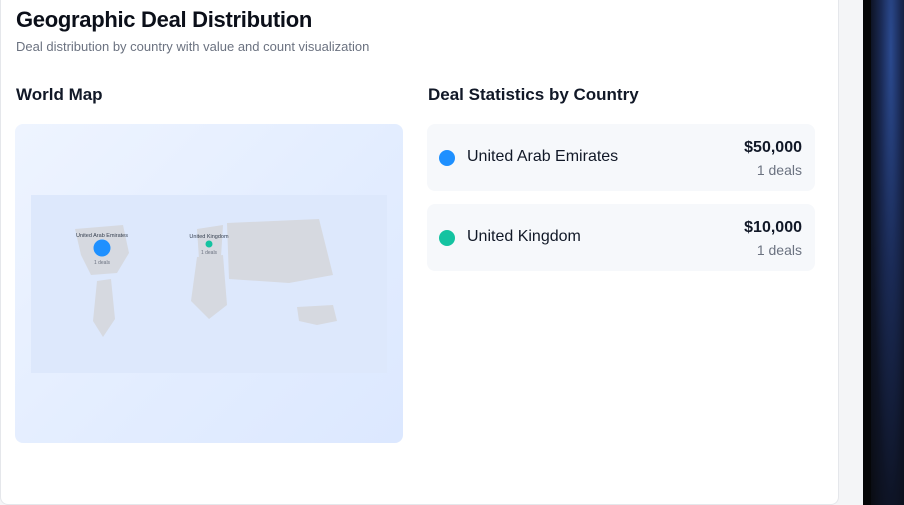  What do you see at coordinates (102, 236) in the screenshot?
I see `map-marker-label-uae: United Arab Emirates` at bounding box center [102, 236].